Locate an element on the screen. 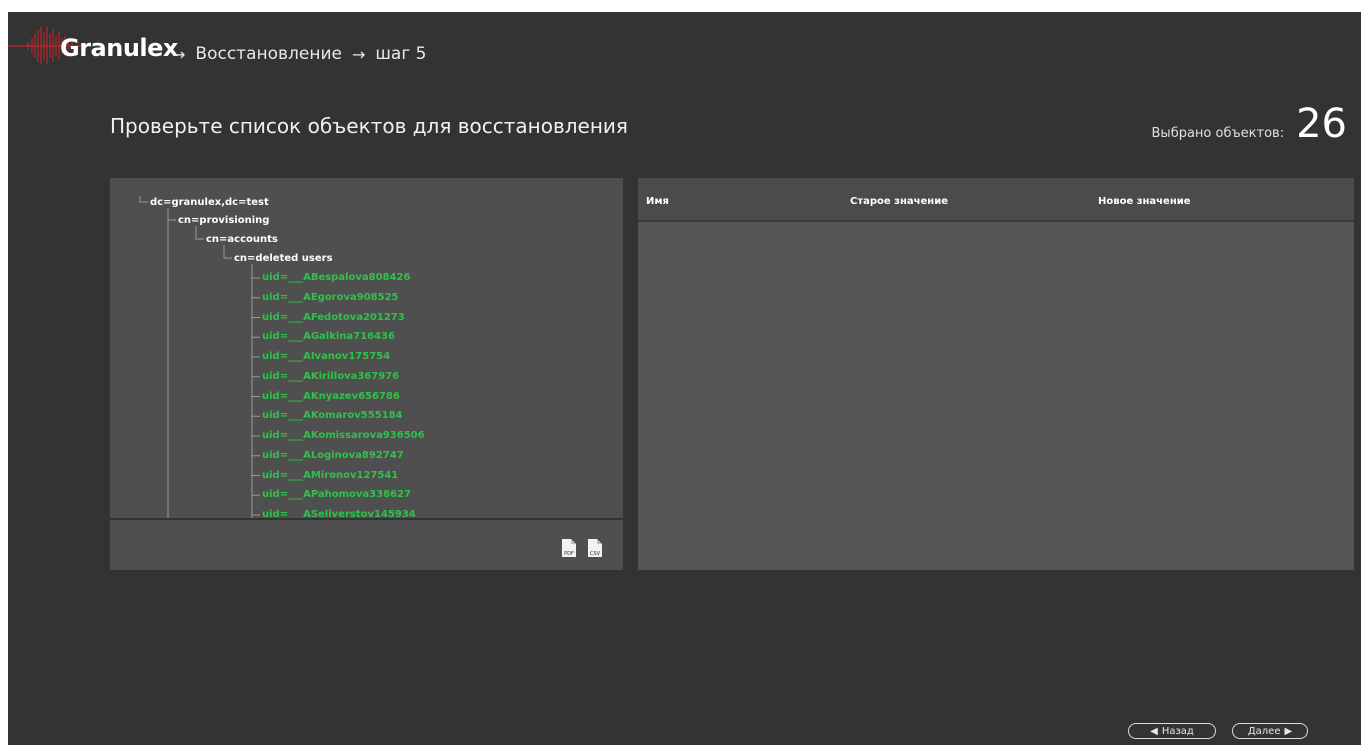 The width and height of the screenshot is (1361, 745). header: Granulex → Восстановление → шаг 5 is located at coordinates (684, 52).